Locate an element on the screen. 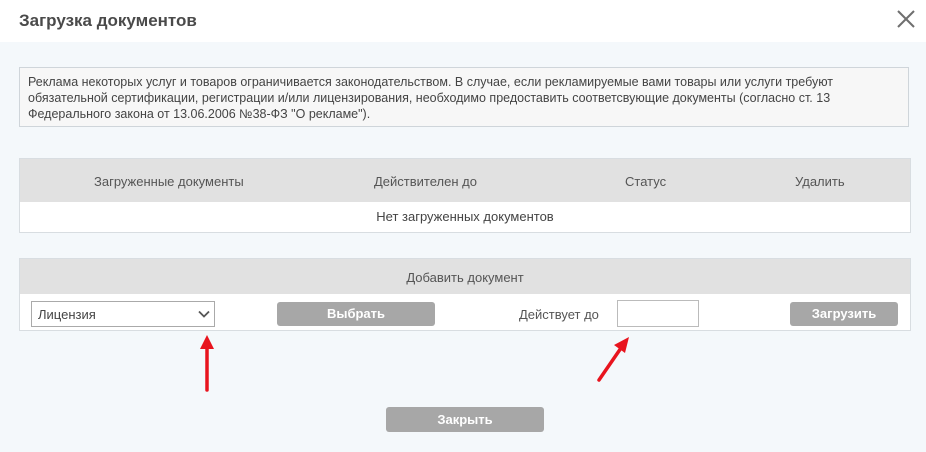  column-header-delete: Удалить is located at coordinates (820, 181).